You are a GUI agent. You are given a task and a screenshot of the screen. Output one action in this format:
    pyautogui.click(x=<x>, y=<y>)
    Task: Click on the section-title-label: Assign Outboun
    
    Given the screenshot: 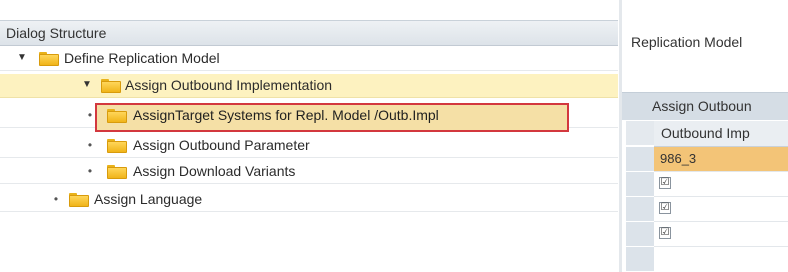 What is the action you would take?
    pyautogui.click(x=702, y=106)
    